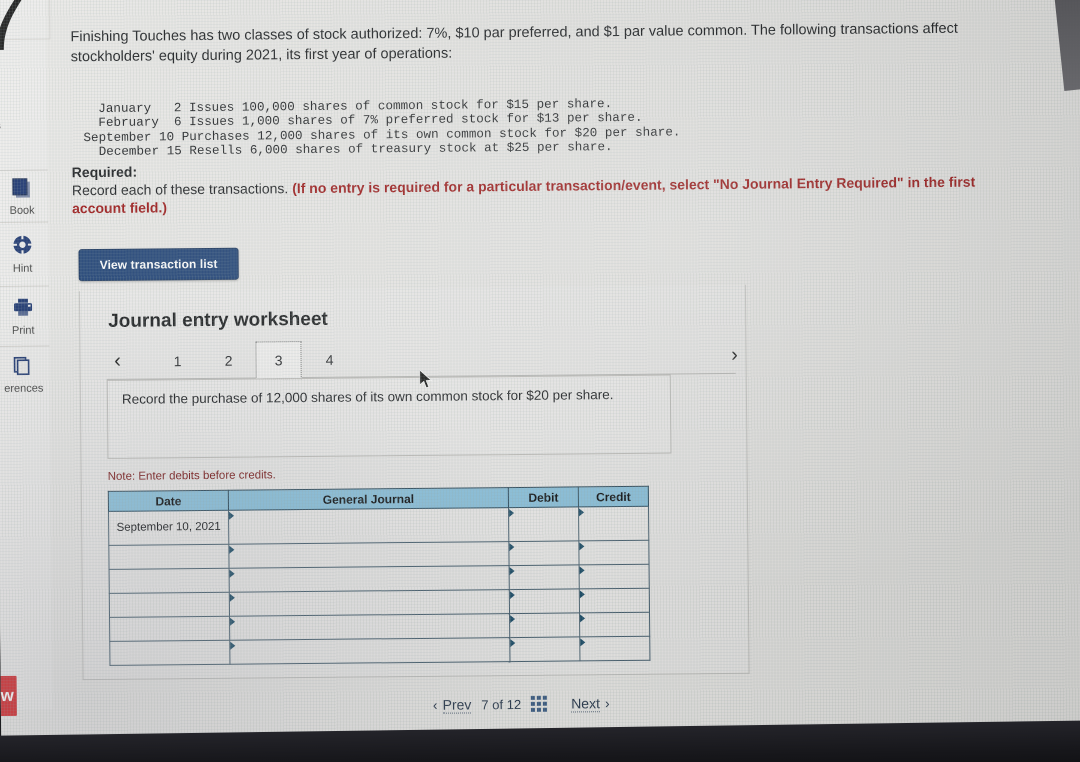 Image resolution: width=1080 pixels, height=762 pixels. What do you see at coordinates (24, 246) in the screenshot?
I see `hint-icon` at bounding box center [24, 246].